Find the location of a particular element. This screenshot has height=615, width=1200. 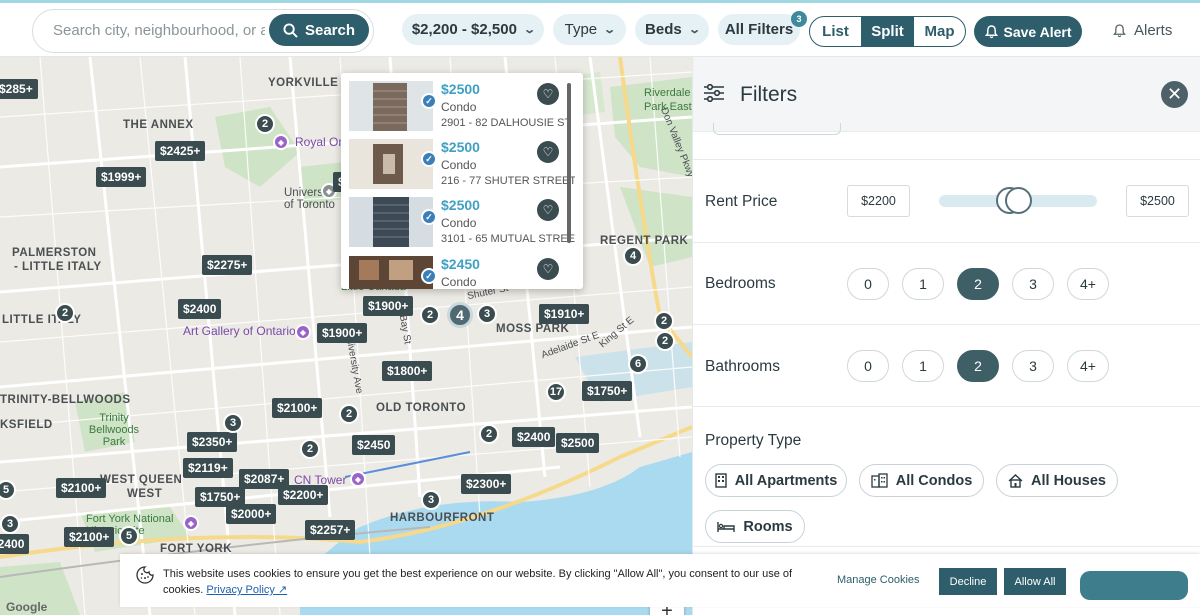

alerts-link: Alerts is located at coordinates (1142, 30).